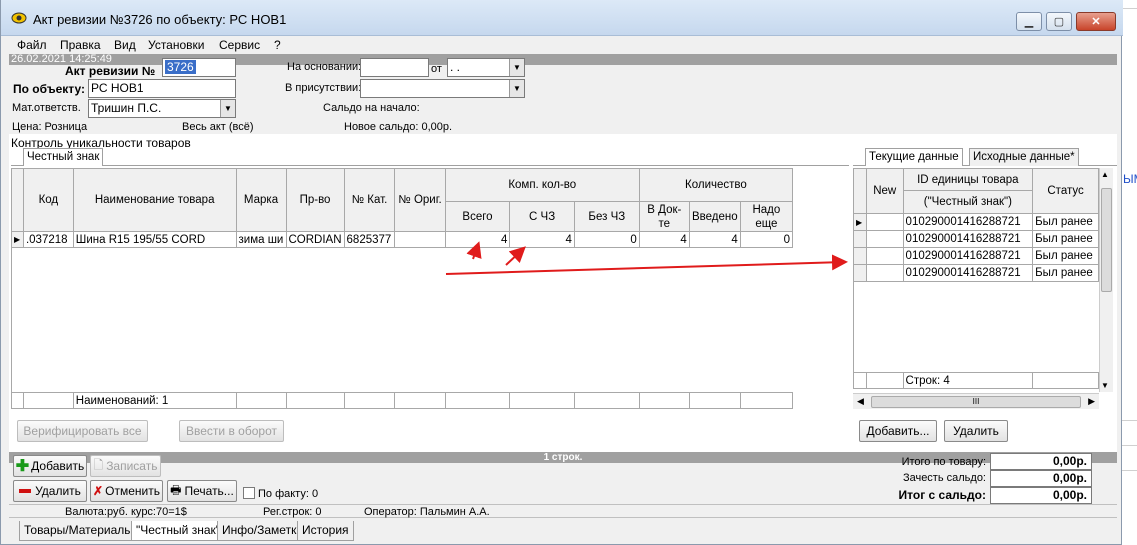 This screenshot has height=545, width=1137. I want to click on object-field: РС НОВ1, so click(162, 88).